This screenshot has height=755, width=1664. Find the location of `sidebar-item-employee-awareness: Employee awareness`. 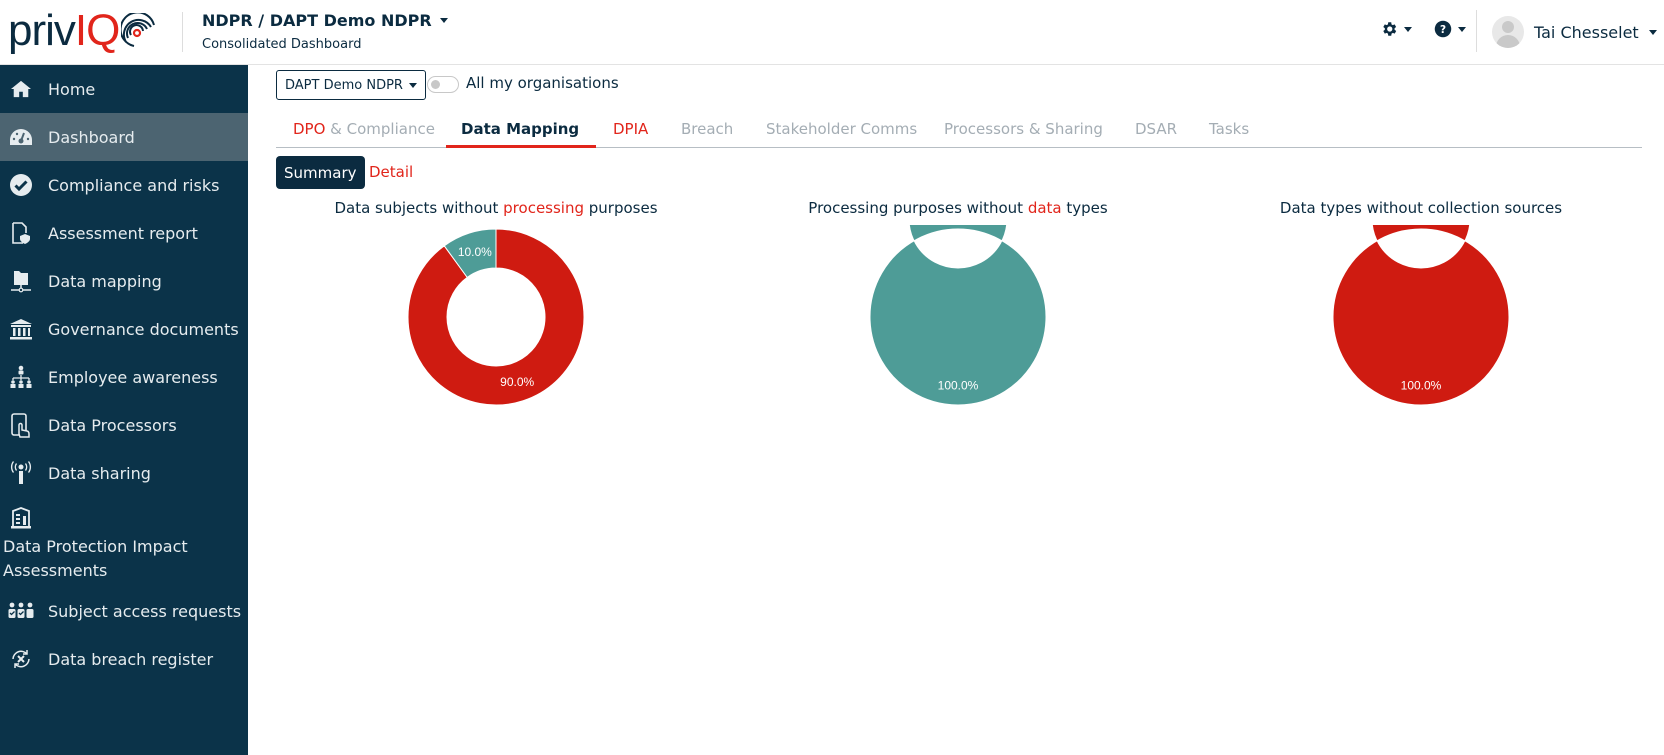

sidebar-item-employee-awareness: Employee awareness is located at coordinates (124, 377).